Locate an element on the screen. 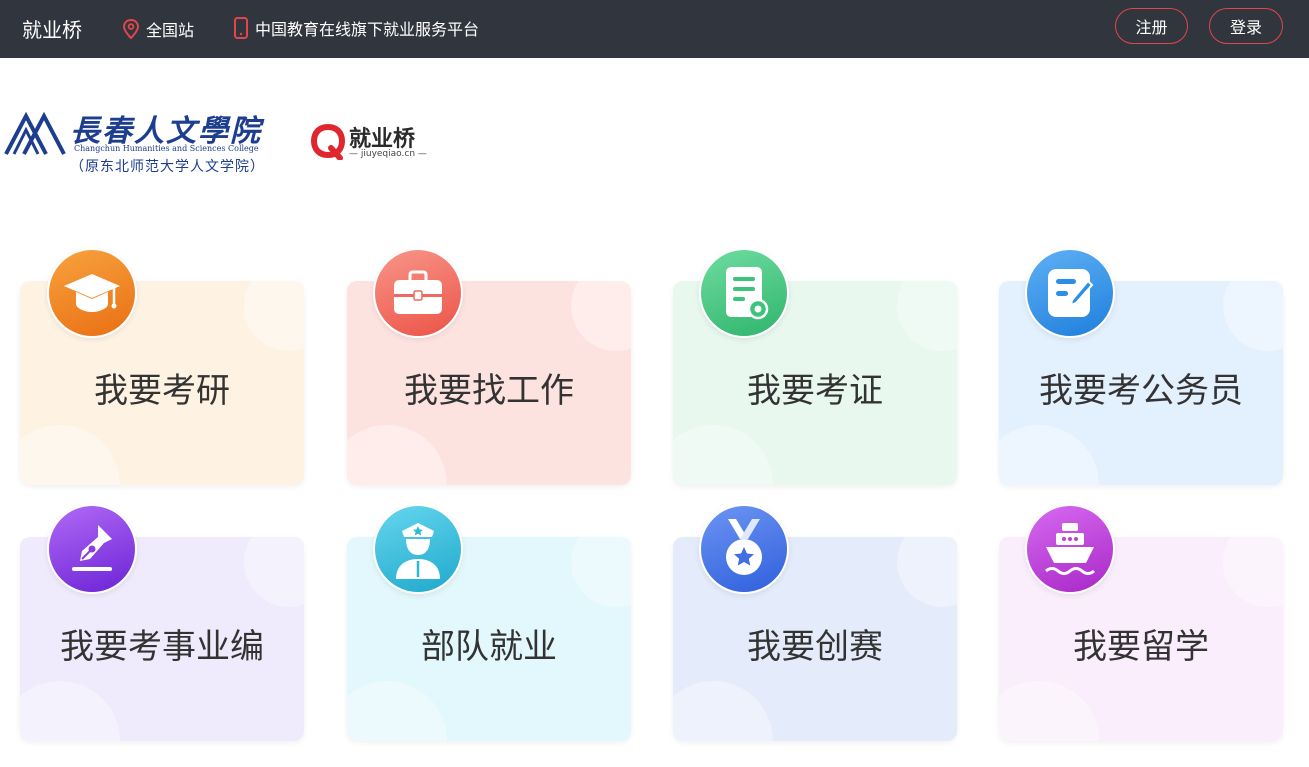  ship-icon is located at coordinates (1070, 549).